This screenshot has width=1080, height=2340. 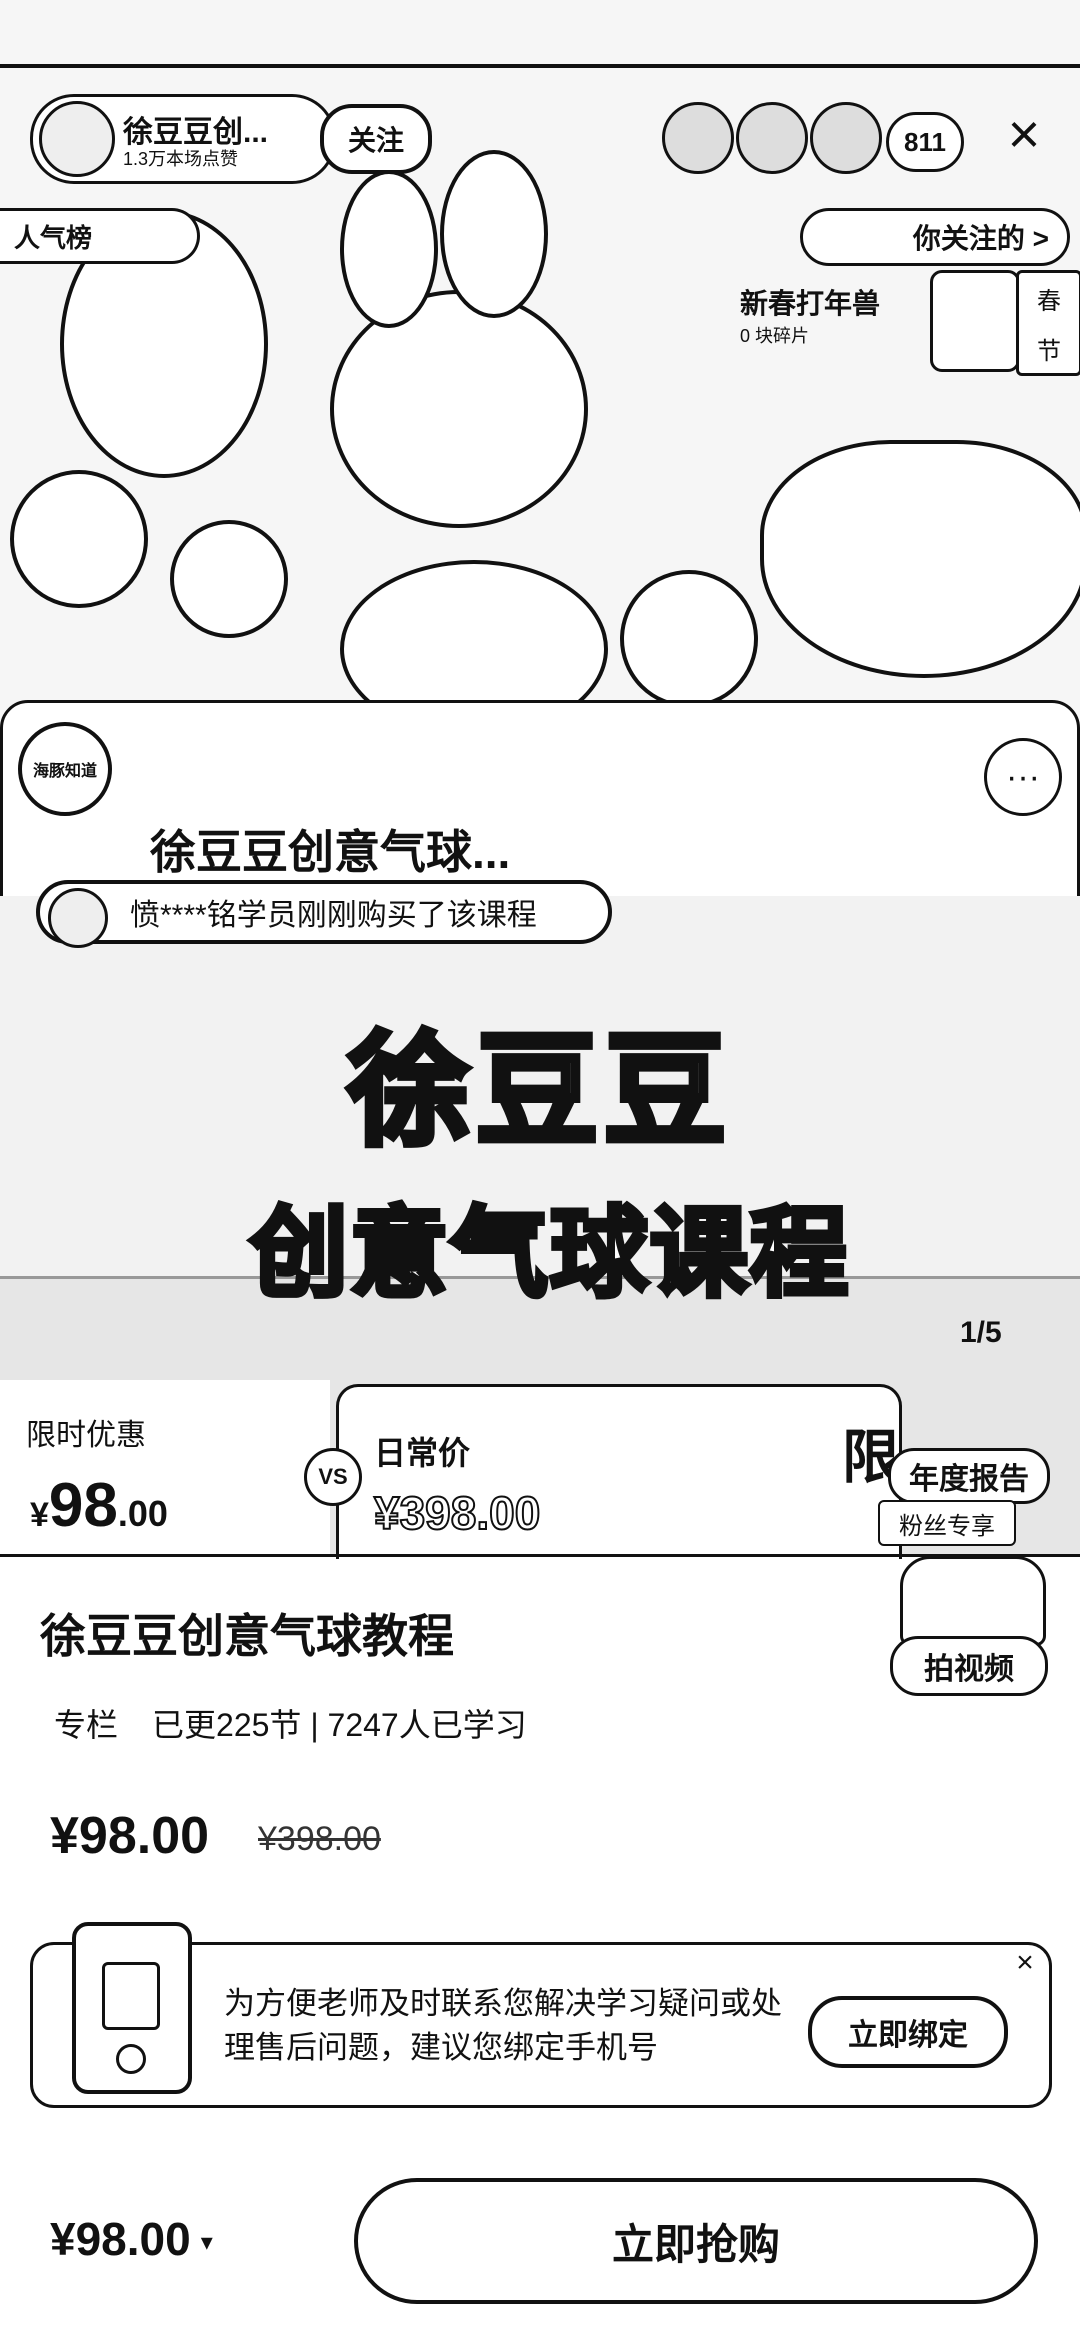 I want to click on popularity-rank-label: 人气榜, so click(x=53, y=237).